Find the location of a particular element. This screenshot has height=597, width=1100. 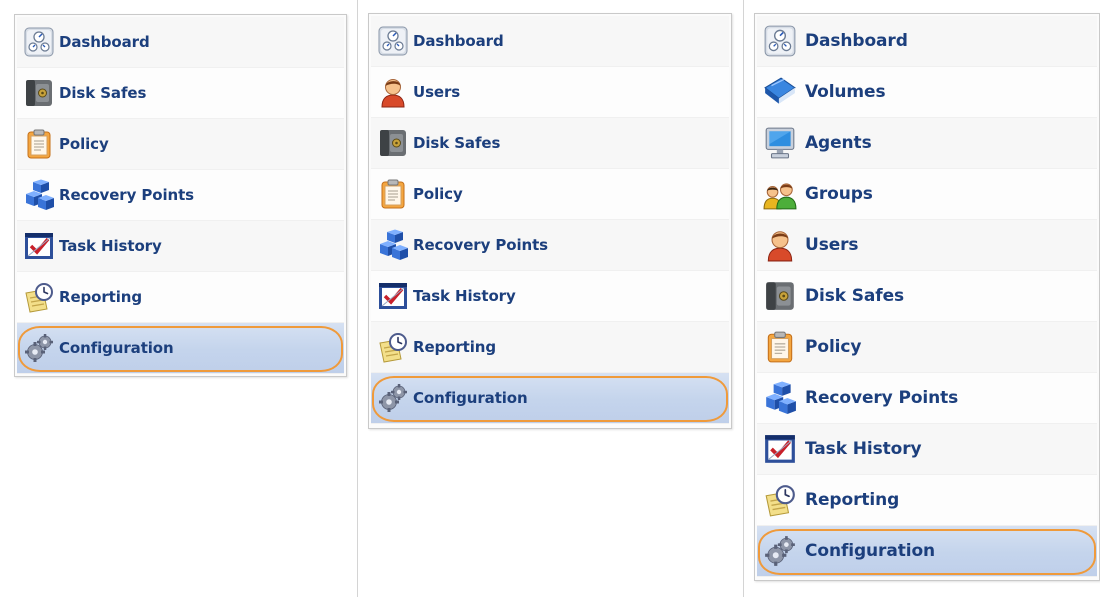

menu-item-label: Volumes is located at coordinates (845, 92).